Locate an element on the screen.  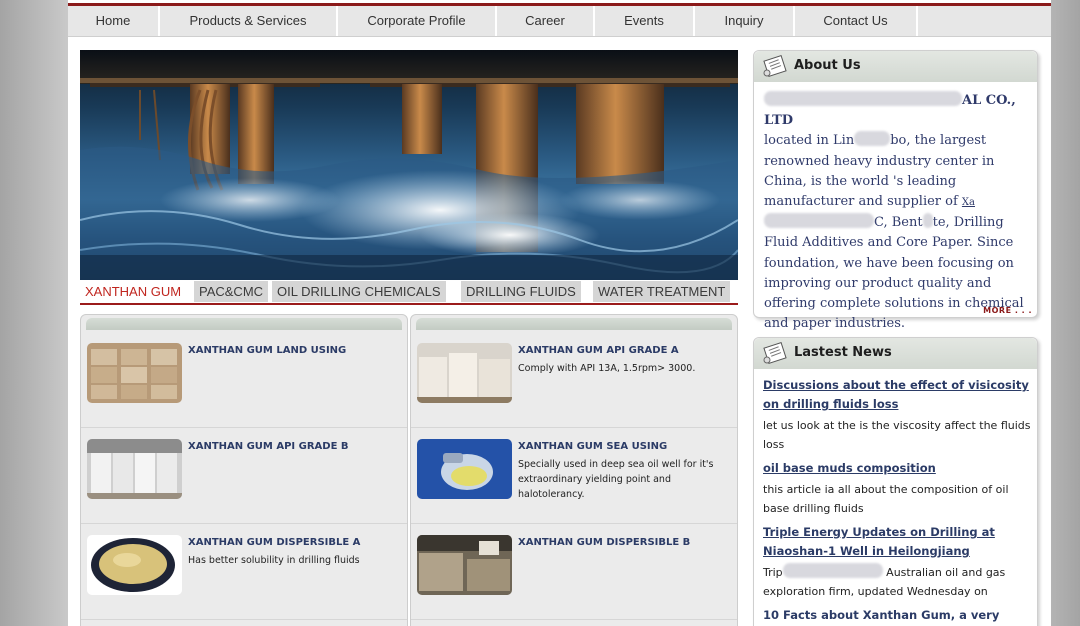
product-title: XANTHAN GUM SEA USING is located at coordinates (623, 446).